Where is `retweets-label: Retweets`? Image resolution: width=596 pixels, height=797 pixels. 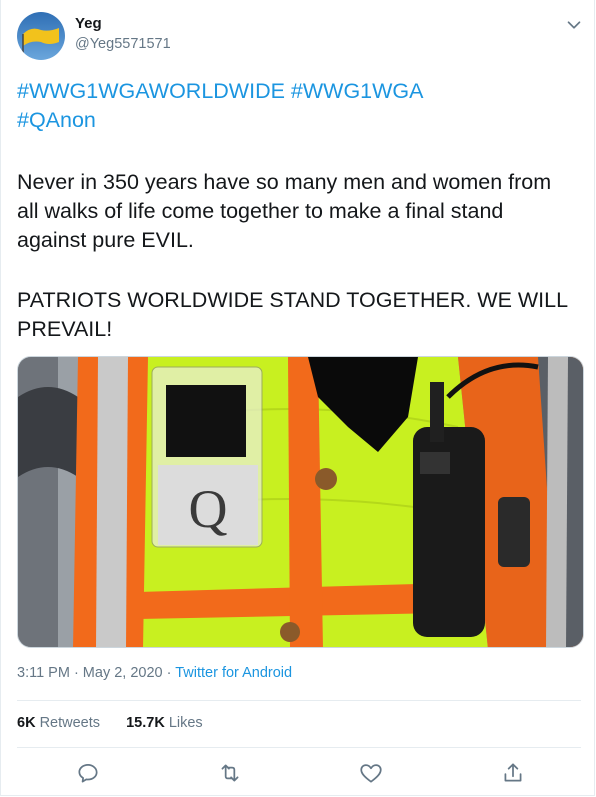
retweets-label: Retweets is located at coordinates (68, 723).